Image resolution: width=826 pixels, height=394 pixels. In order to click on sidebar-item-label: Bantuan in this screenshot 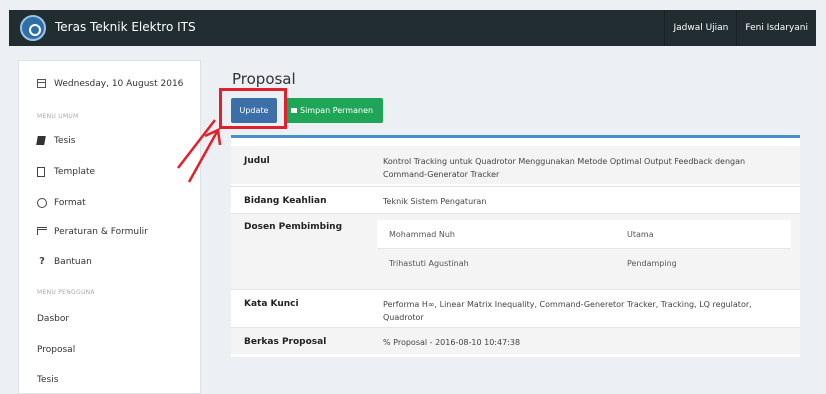, I will do `click(73, 262)`.